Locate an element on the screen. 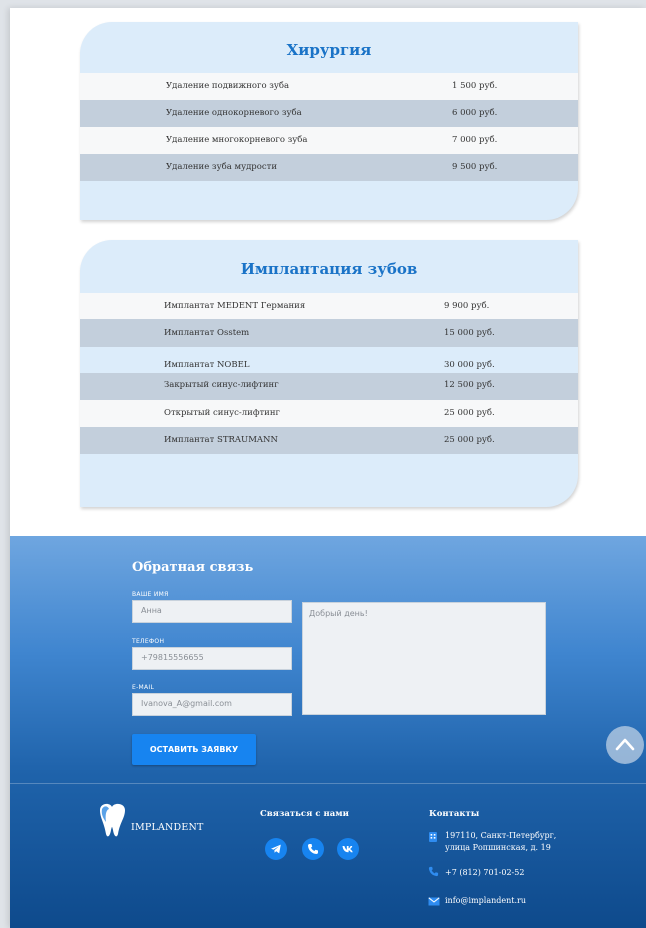 The width and height of the screenshot is (646, 928). mail-icon is located at coordinates (434, 901).